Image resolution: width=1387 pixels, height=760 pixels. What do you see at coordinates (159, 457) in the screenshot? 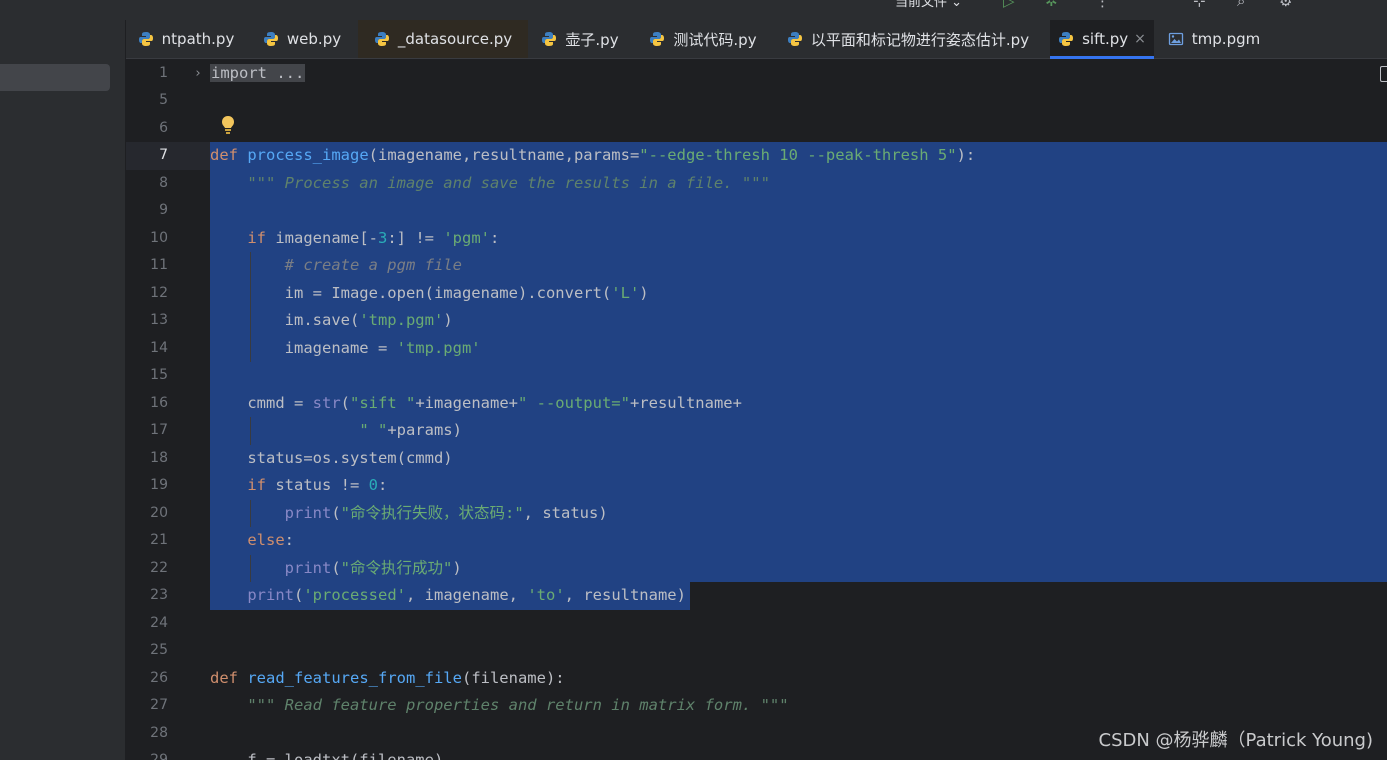
I see `line-number: 18` at bounding box center [159, 457].